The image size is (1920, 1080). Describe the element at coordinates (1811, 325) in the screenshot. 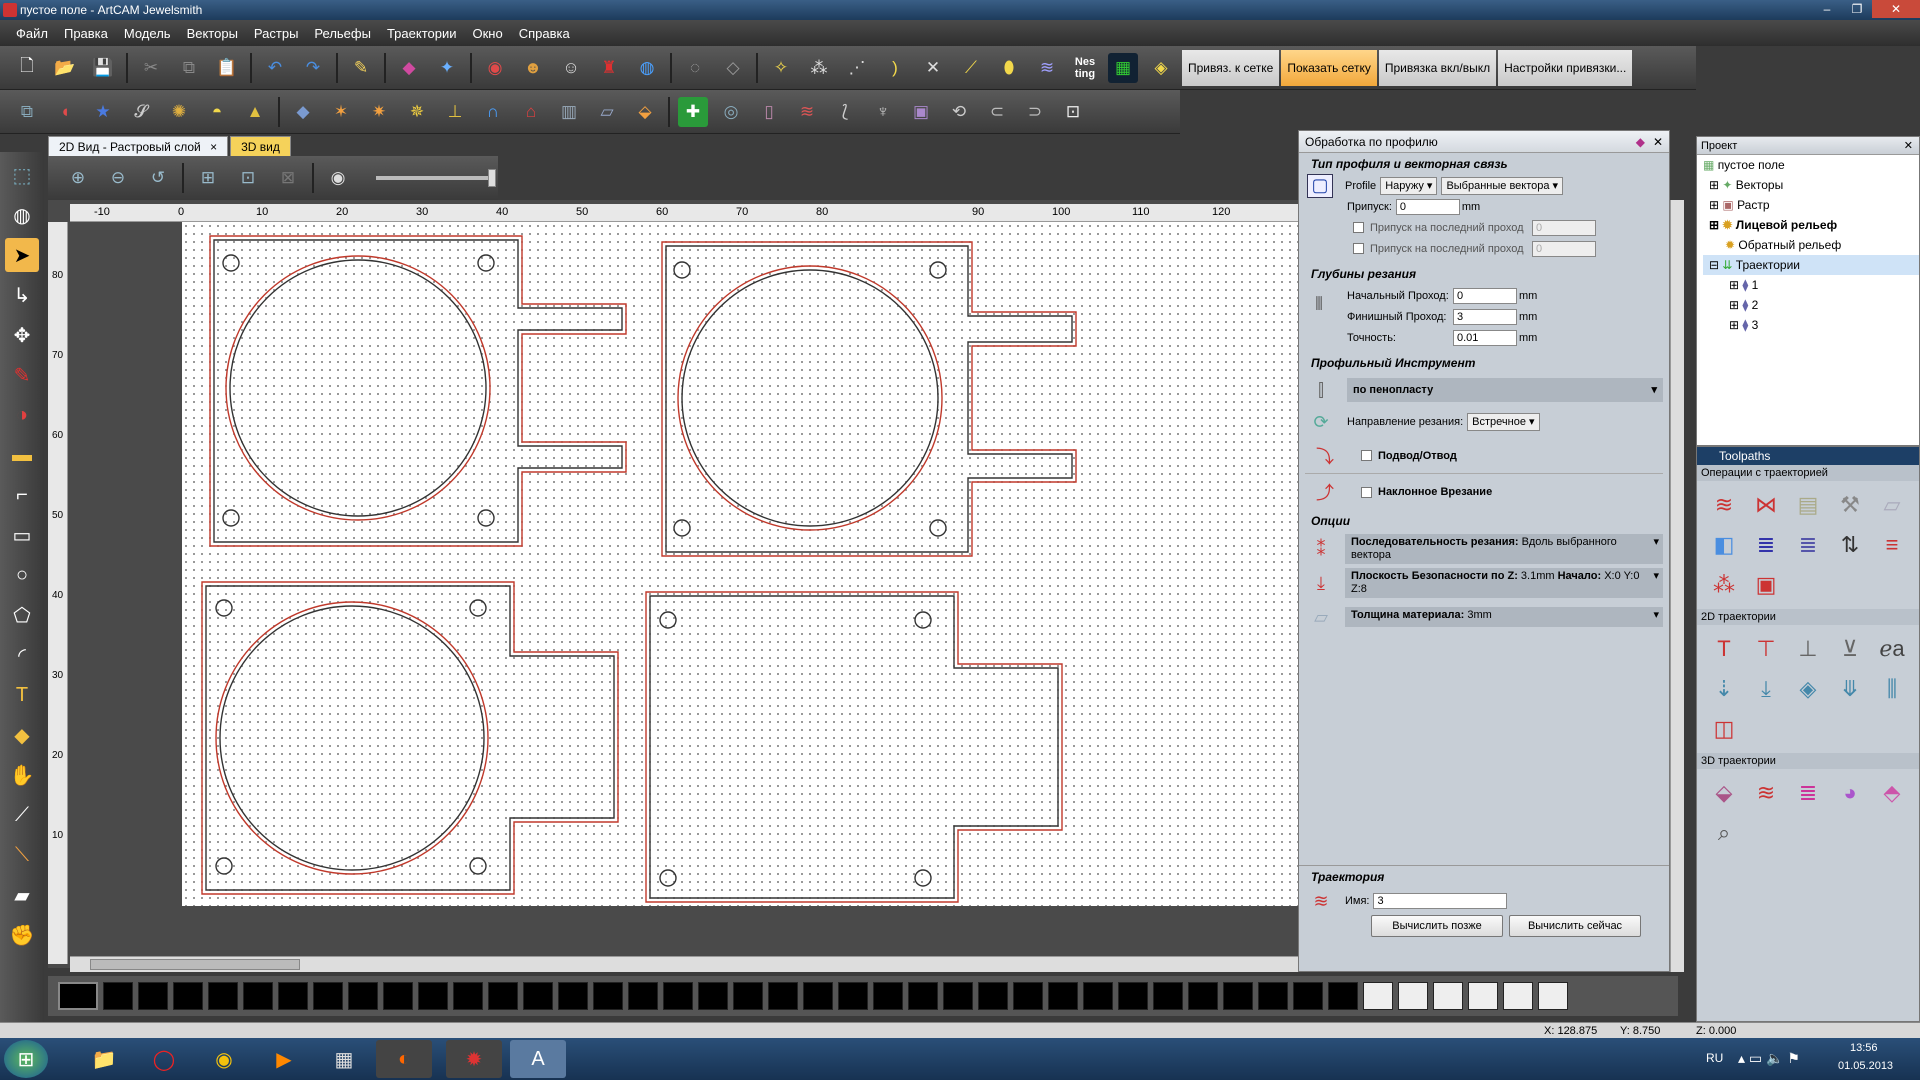

I see `tree-item-toolpath-3: ⊞ ⧫ 3` at that location.